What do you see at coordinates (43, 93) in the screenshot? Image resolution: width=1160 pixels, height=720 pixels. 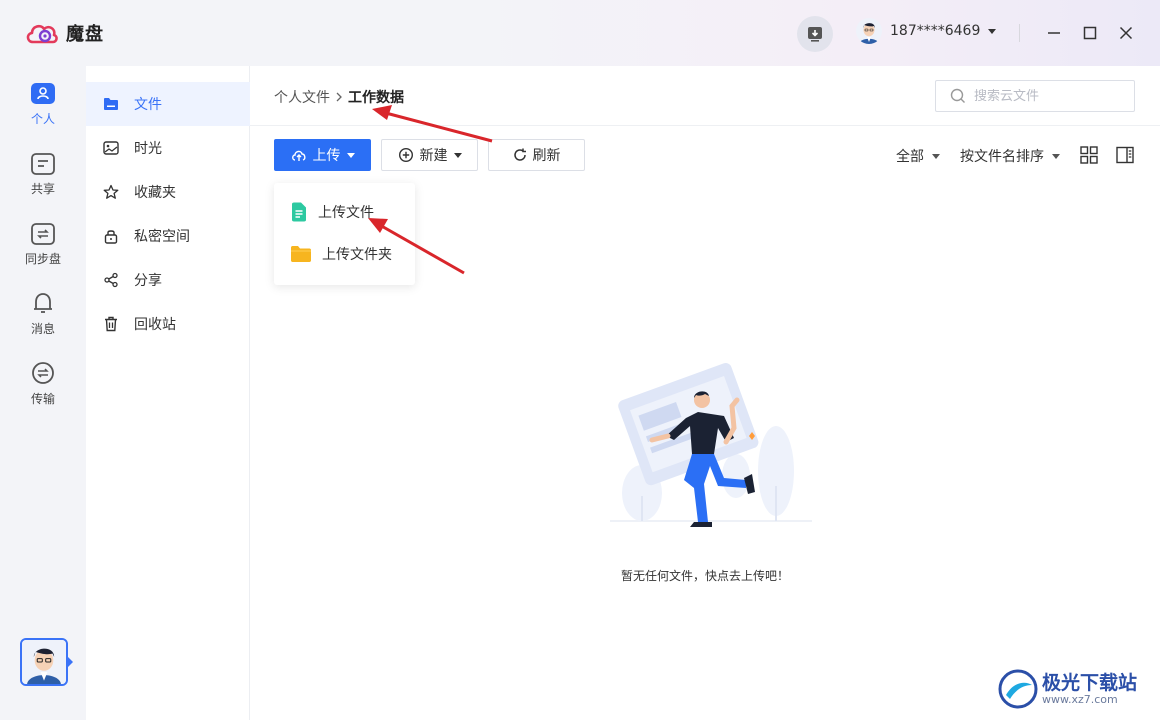 I see `person-icon` at bounding box center [43, 93].